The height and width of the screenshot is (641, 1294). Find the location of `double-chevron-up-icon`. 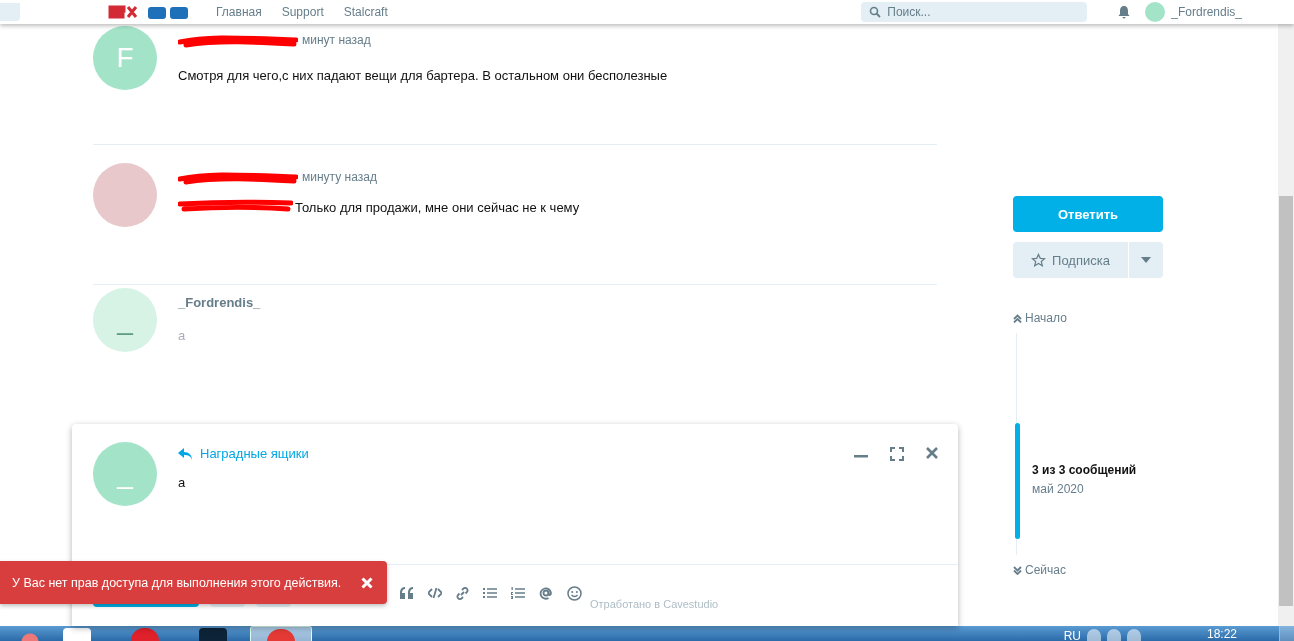

double-chevron-up-icon is located at coordinates (1017, 318).